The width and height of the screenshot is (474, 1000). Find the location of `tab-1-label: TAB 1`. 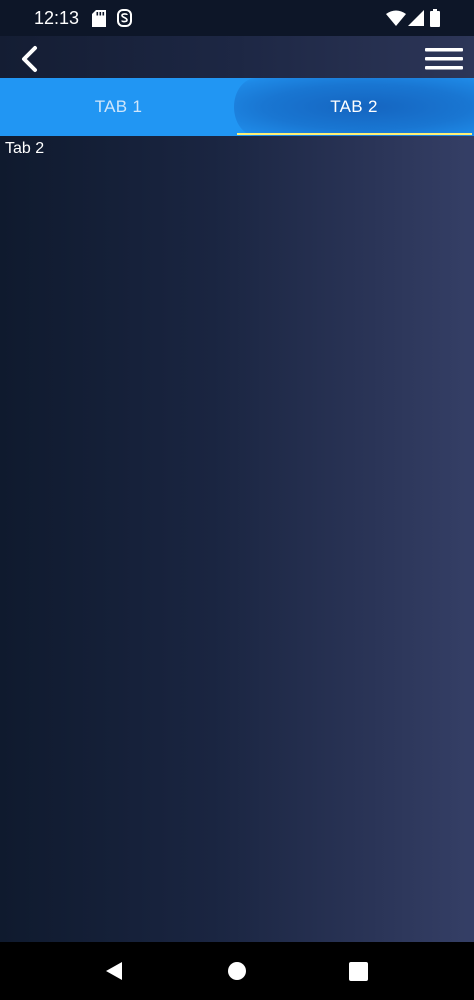

tab-1-label: TAB 1 is located at coordinates (118, 106).